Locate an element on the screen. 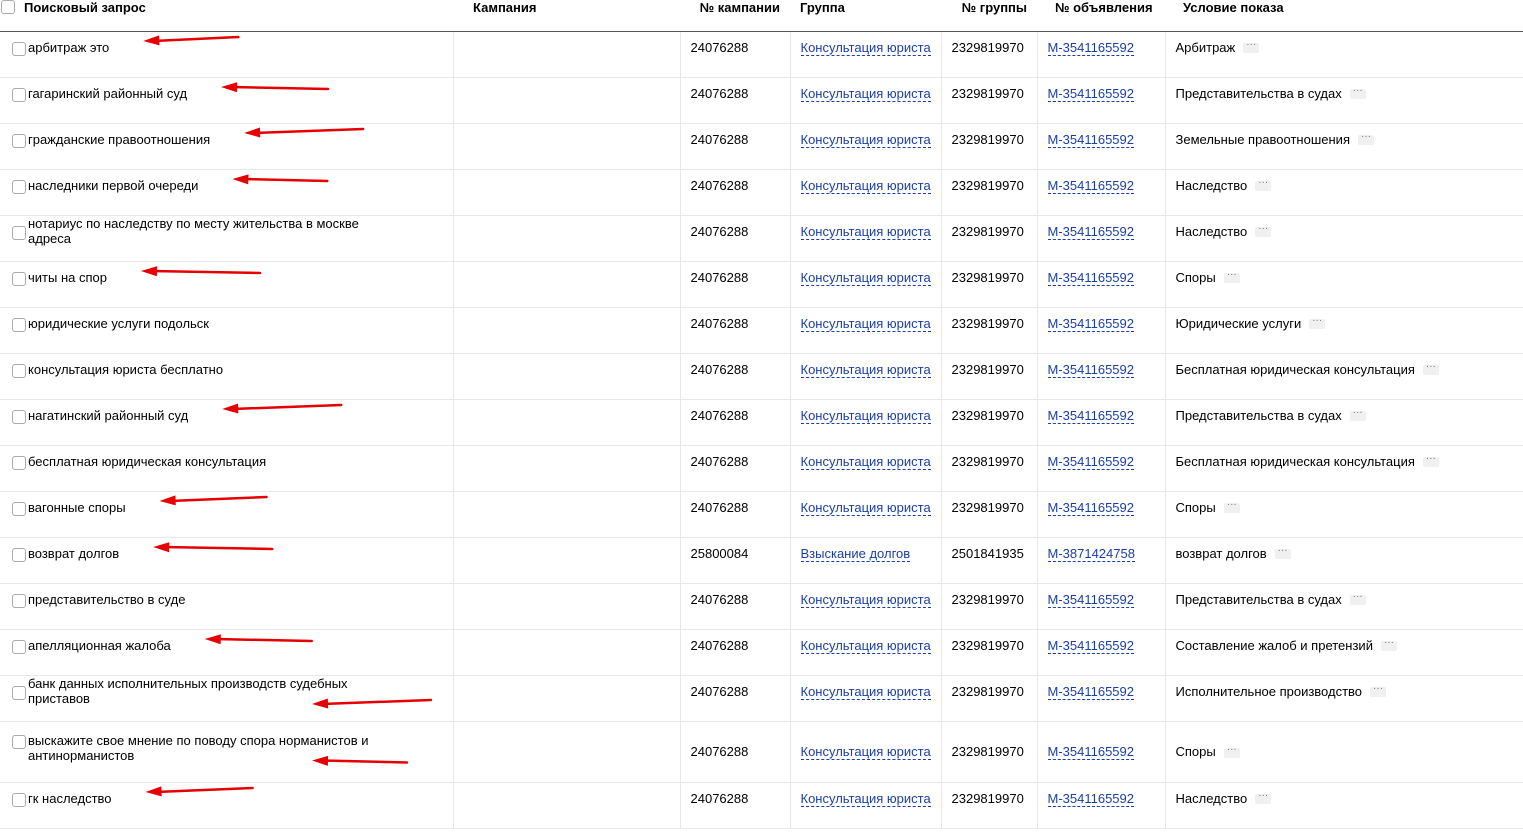 Image resolution: width=1523 pixels, height=835 pixels. query-text: возврат долгов is located at coordinates (74, 553).